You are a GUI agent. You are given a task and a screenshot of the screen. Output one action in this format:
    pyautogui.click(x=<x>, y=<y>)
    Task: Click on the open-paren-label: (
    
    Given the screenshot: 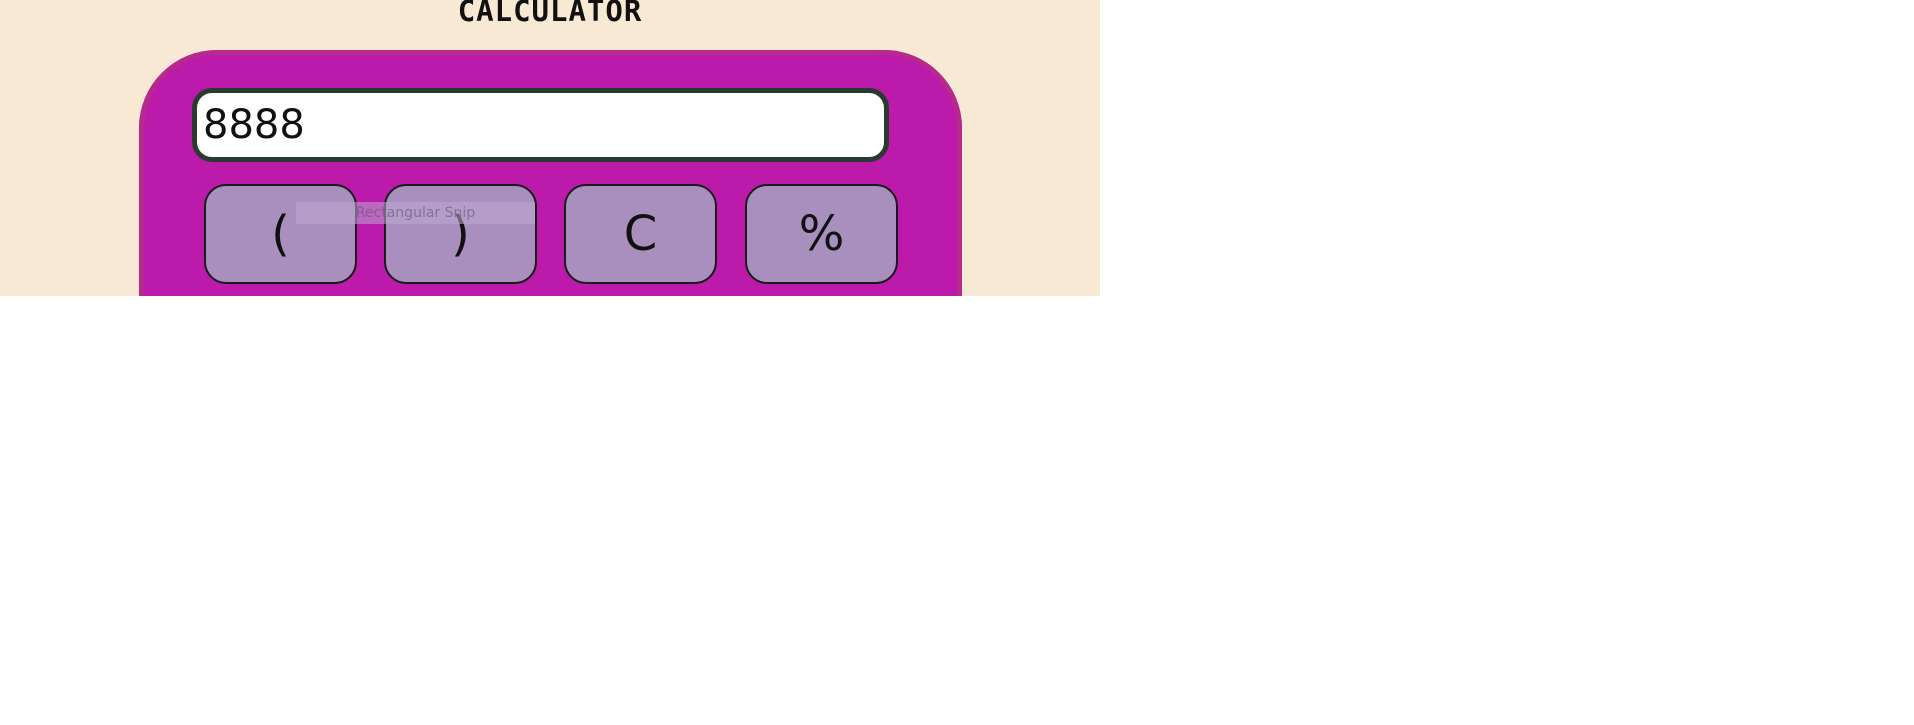 What is the action you would take?
    pyautogui.click(x=280, y=234)
    